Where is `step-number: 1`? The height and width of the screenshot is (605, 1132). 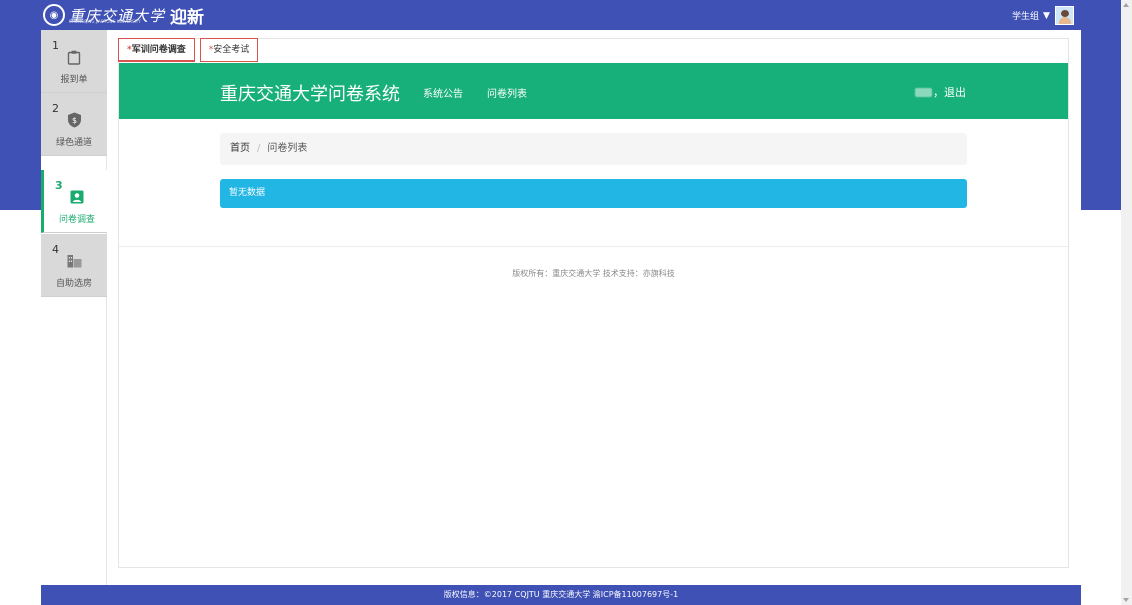 step-number: 1 is located at coordinates (55, 45).